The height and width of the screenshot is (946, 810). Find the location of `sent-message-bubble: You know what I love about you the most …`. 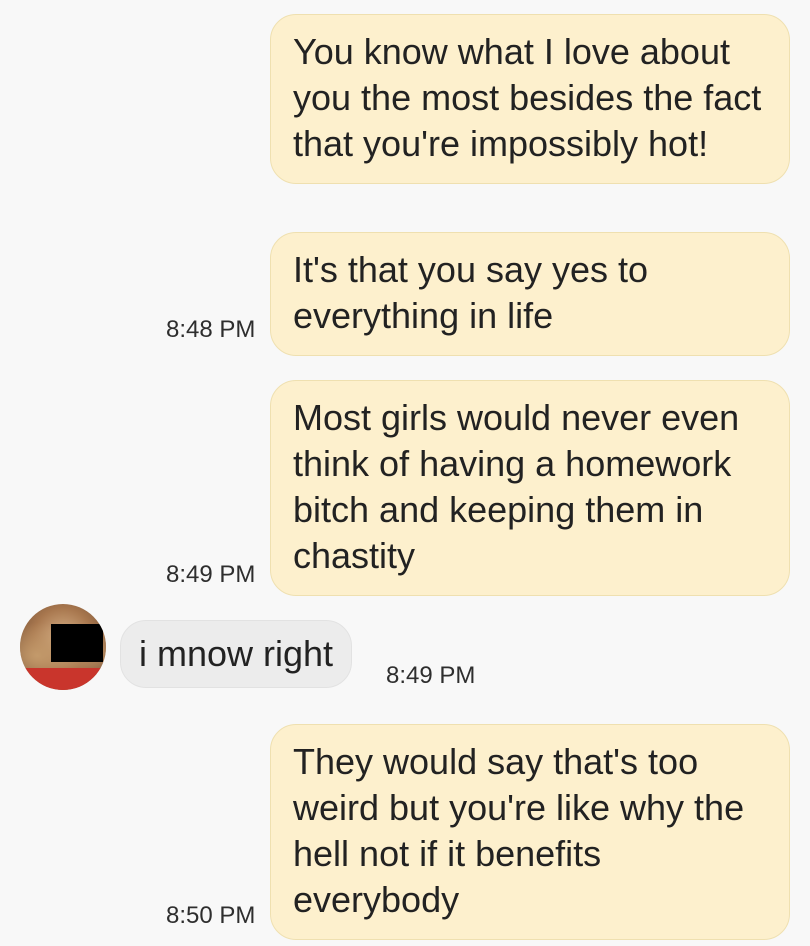

sent-message-bubble: You know what I love about you the most … is located at coordinates (530, 99).